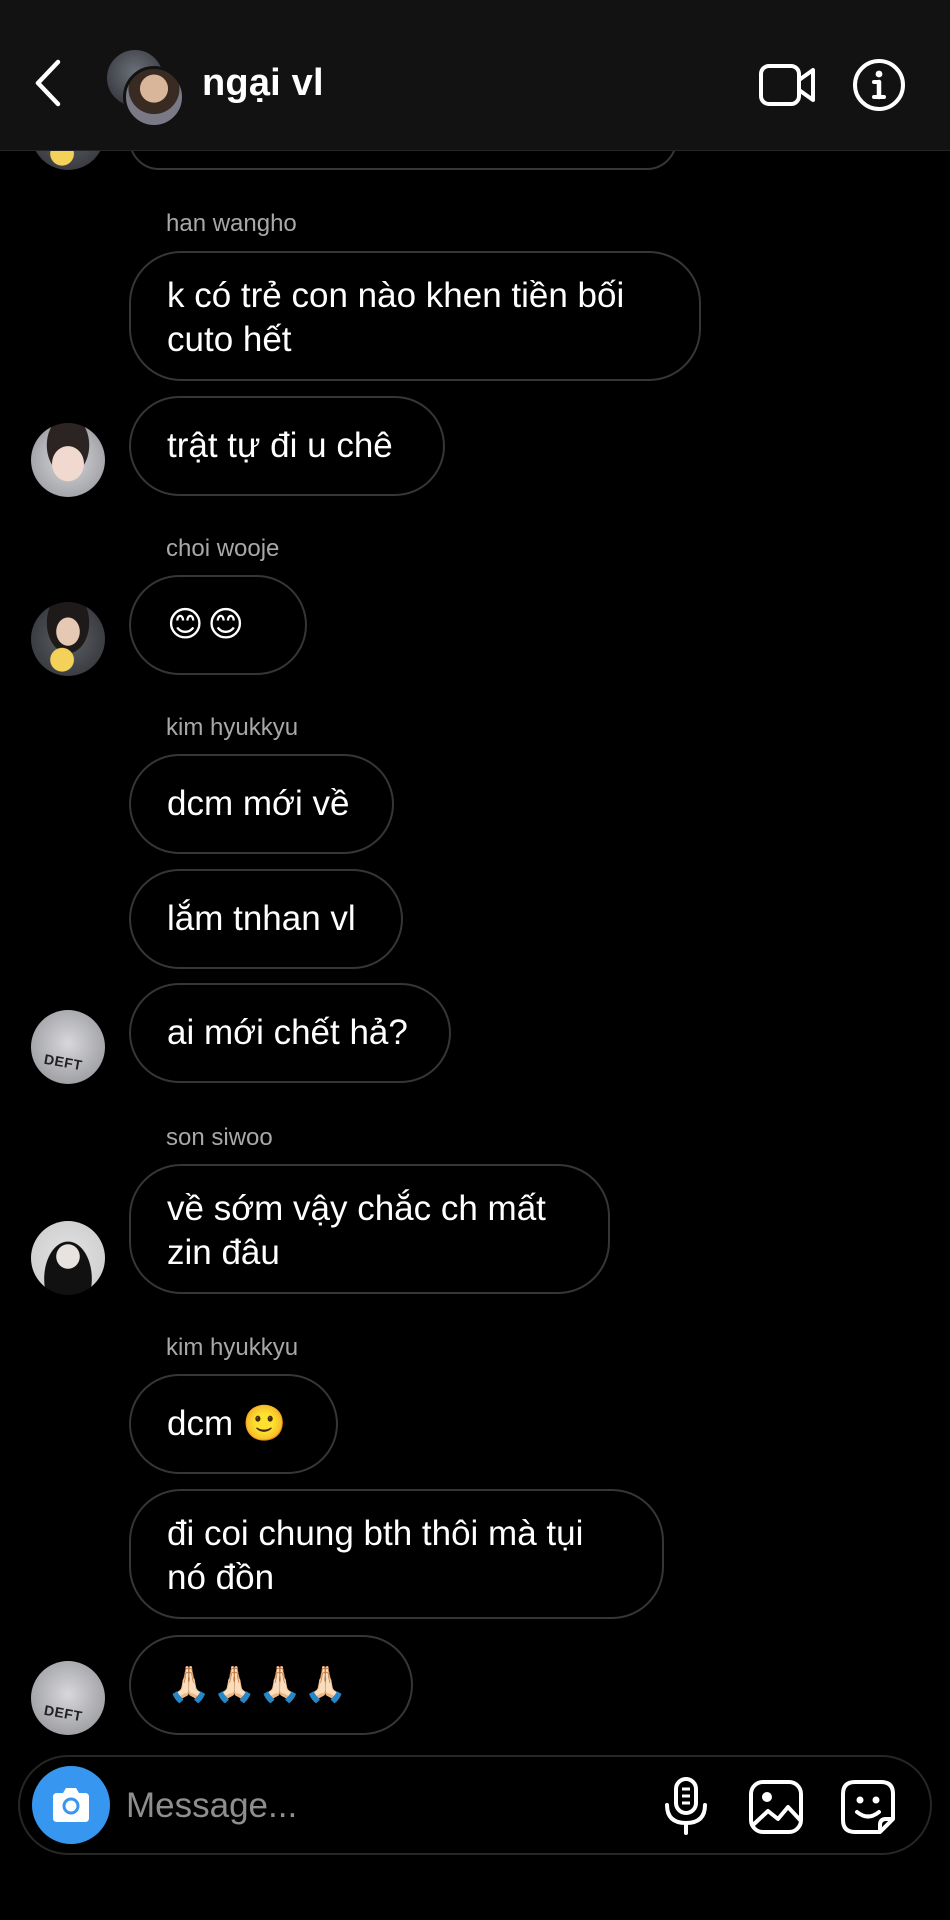 Image resolution: width=950 pixels, height=1920 pixels. Describe the element at coordinates (776, 1807) in the screenshot. I see `image-gallery-icon` at that location.